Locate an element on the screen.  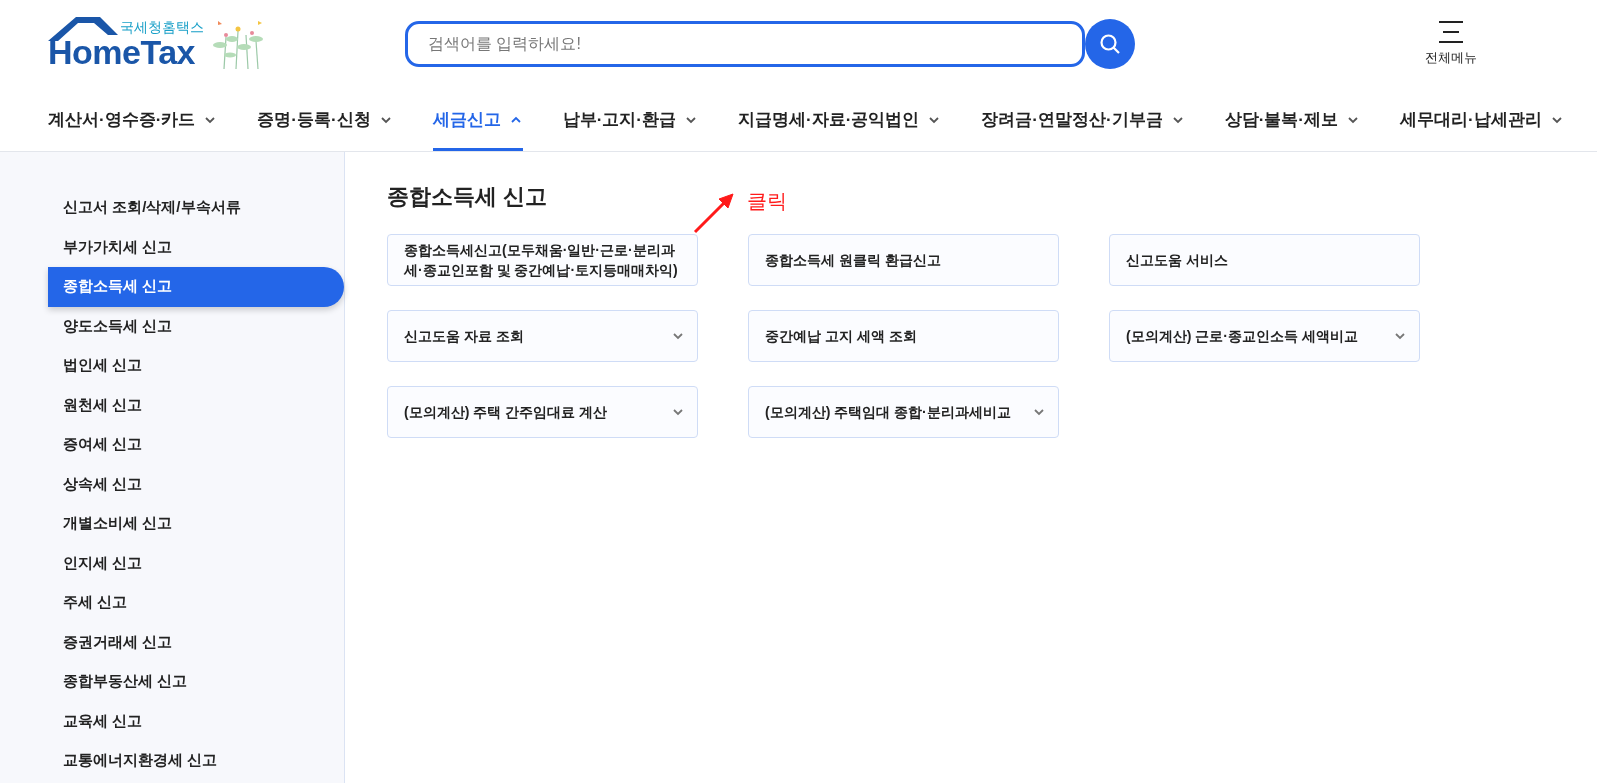
link-card: 종합소득세 원클릭 환급신고 is located at coordinates (903, 260).